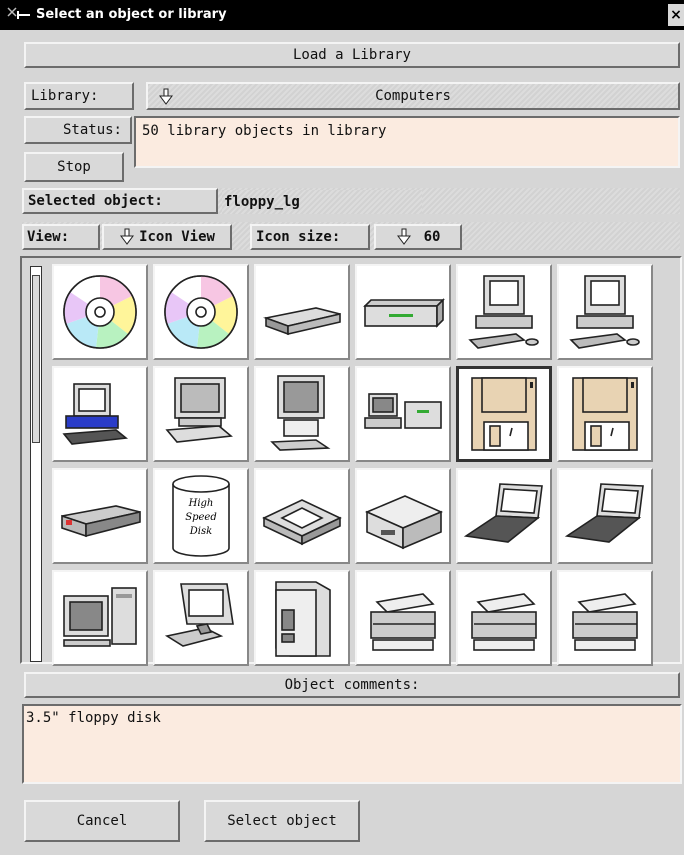 The width and height of the screenshot is (684, 855). What do you see at coordinates (200, 531) in the screenshot?
I see `disk-text: Disk` at bounding box center [200, 531].